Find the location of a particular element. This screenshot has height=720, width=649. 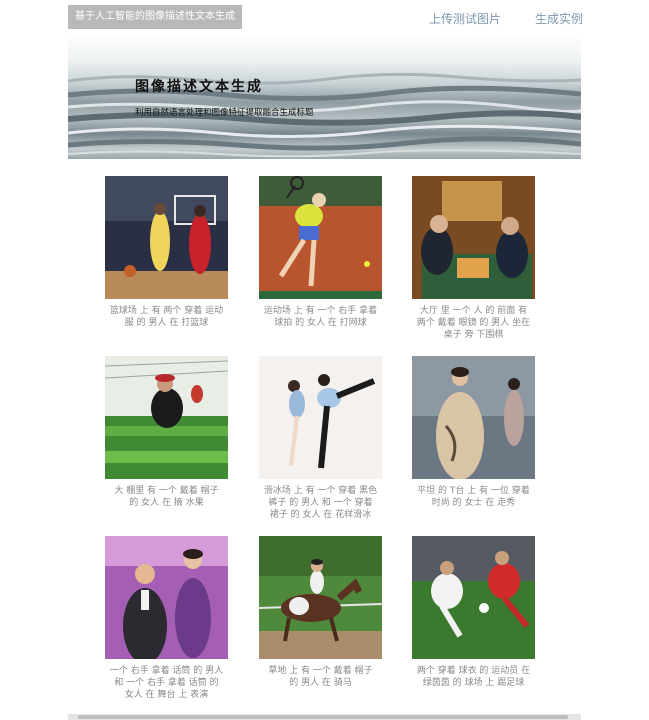

caption: 两个 穿着 球衣 的 运动员 在 绿茵茵 的 球场 上 踢足球 is located at coordinates (473, 677).